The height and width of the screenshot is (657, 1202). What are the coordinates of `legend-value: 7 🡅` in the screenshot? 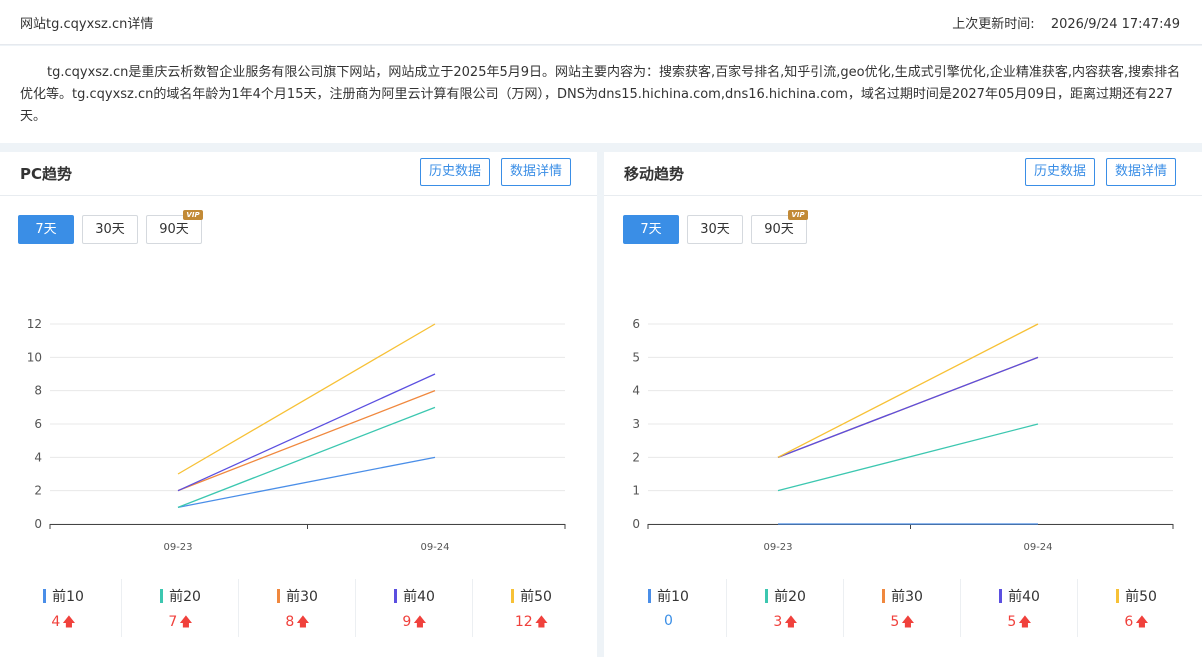 It's located at (180, 624).